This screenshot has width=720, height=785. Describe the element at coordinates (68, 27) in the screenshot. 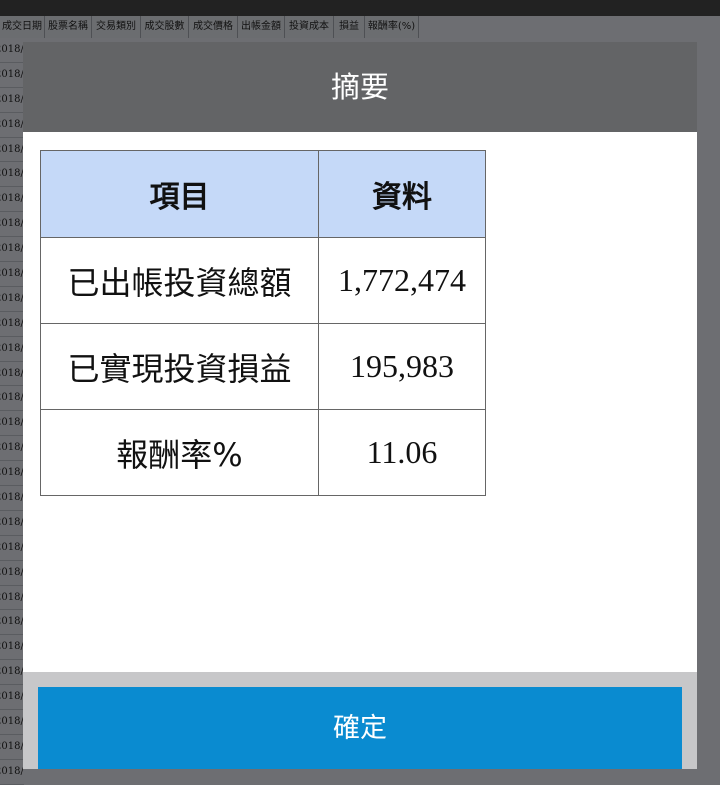

I see `bg-col-stock-name: 股票名稱` at that location.